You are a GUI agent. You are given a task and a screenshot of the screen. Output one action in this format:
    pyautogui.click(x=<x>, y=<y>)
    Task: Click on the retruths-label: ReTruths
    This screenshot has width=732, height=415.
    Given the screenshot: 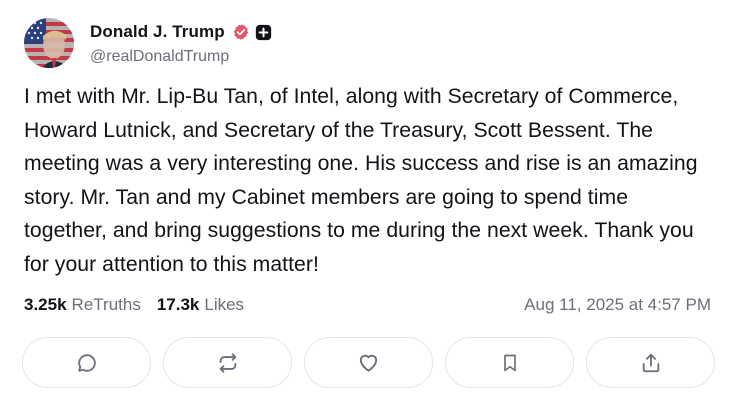 What is the action you would take?
    pyautogui.click(x=106, y=304)
    